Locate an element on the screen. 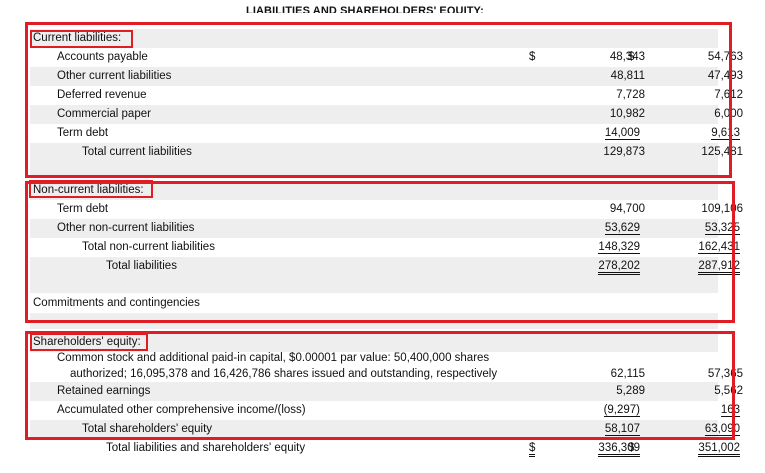  section-header: LIABILITIES AND SHAREHOLDERS' EQUITY: is located at coordinates (365, 9).